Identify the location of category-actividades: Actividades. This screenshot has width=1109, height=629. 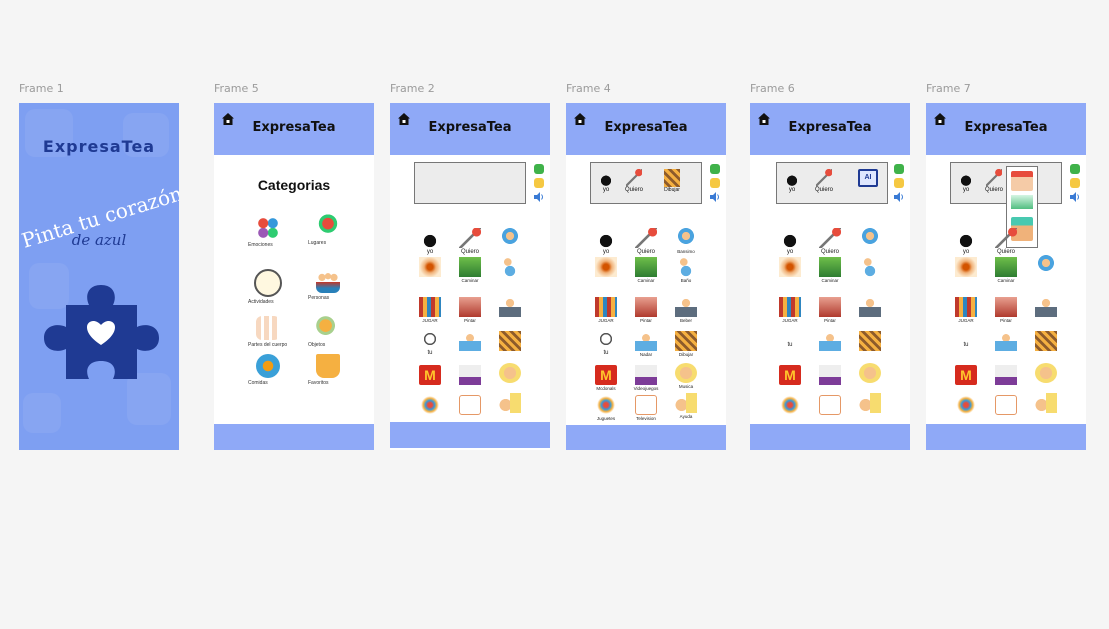
(268, 287).